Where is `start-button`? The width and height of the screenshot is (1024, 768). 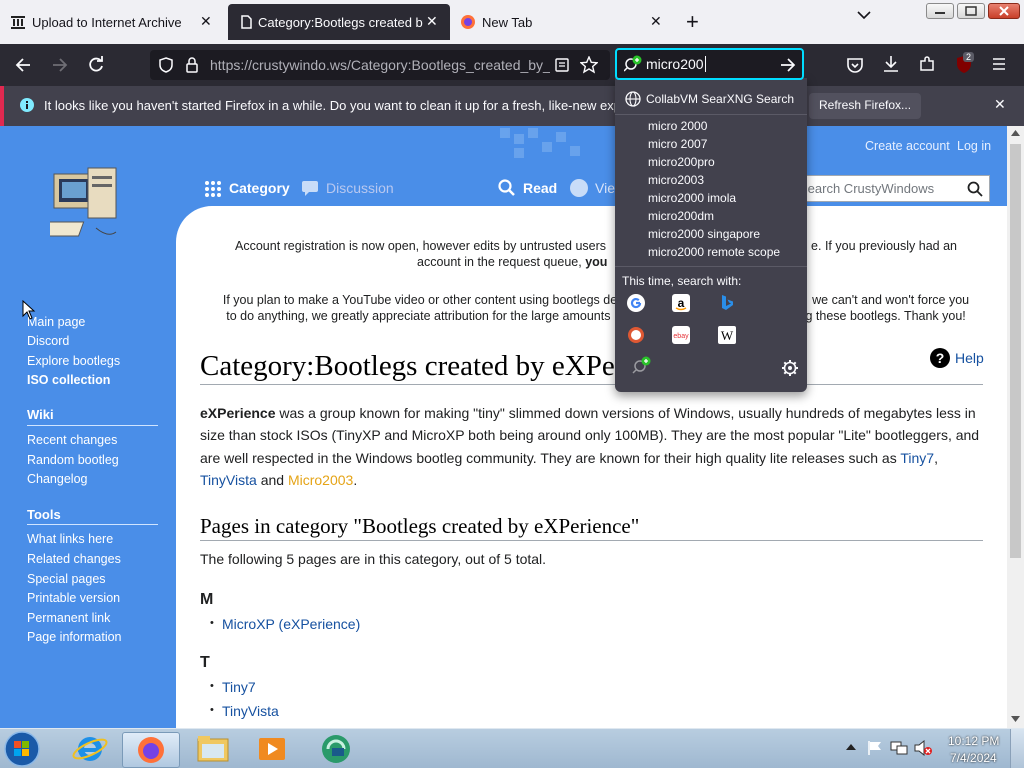 start-button is located at coordinates (24, 748).